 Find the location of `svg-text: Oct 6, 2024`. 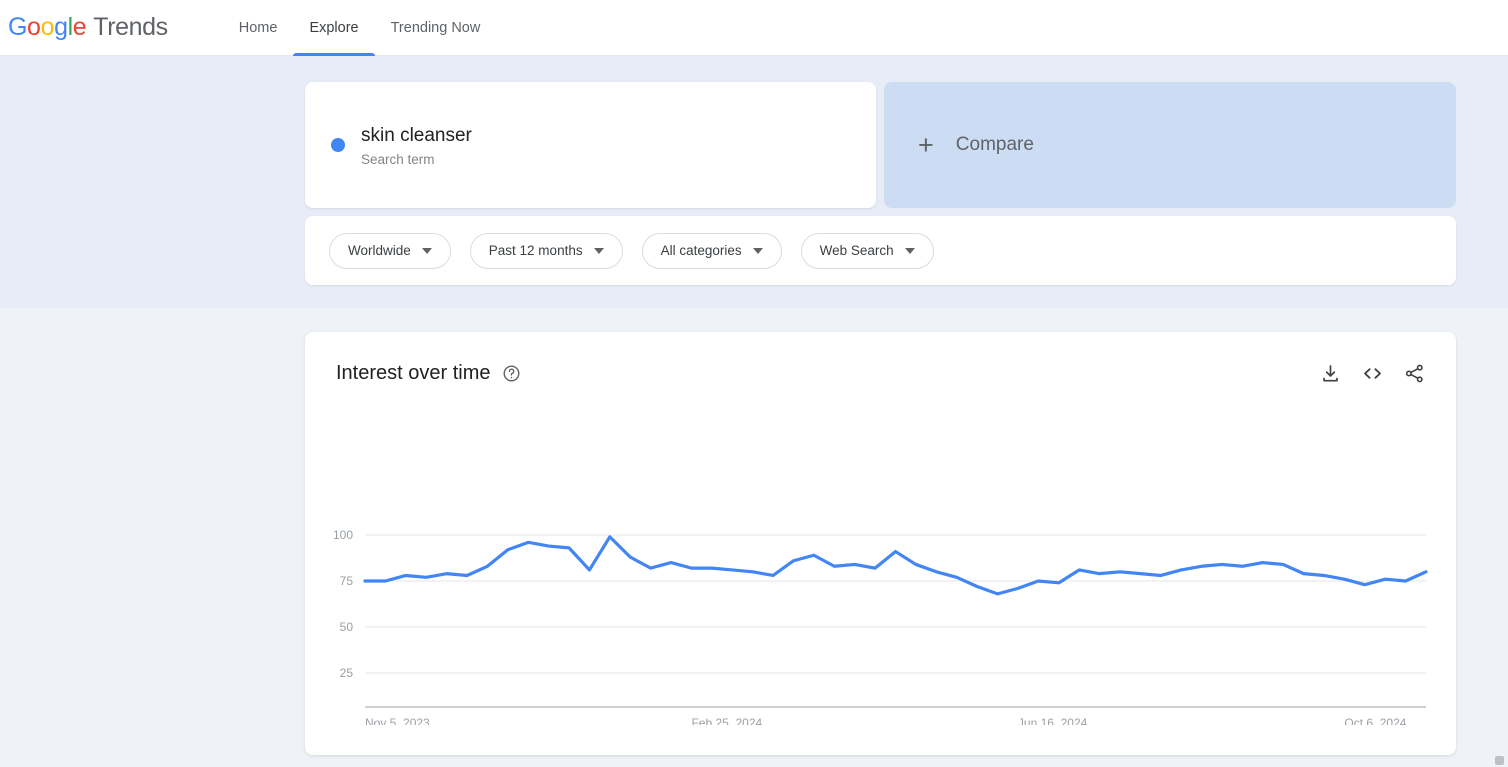

svg-text: Oct 6, 2024 is located at coordinates (1375, 720).